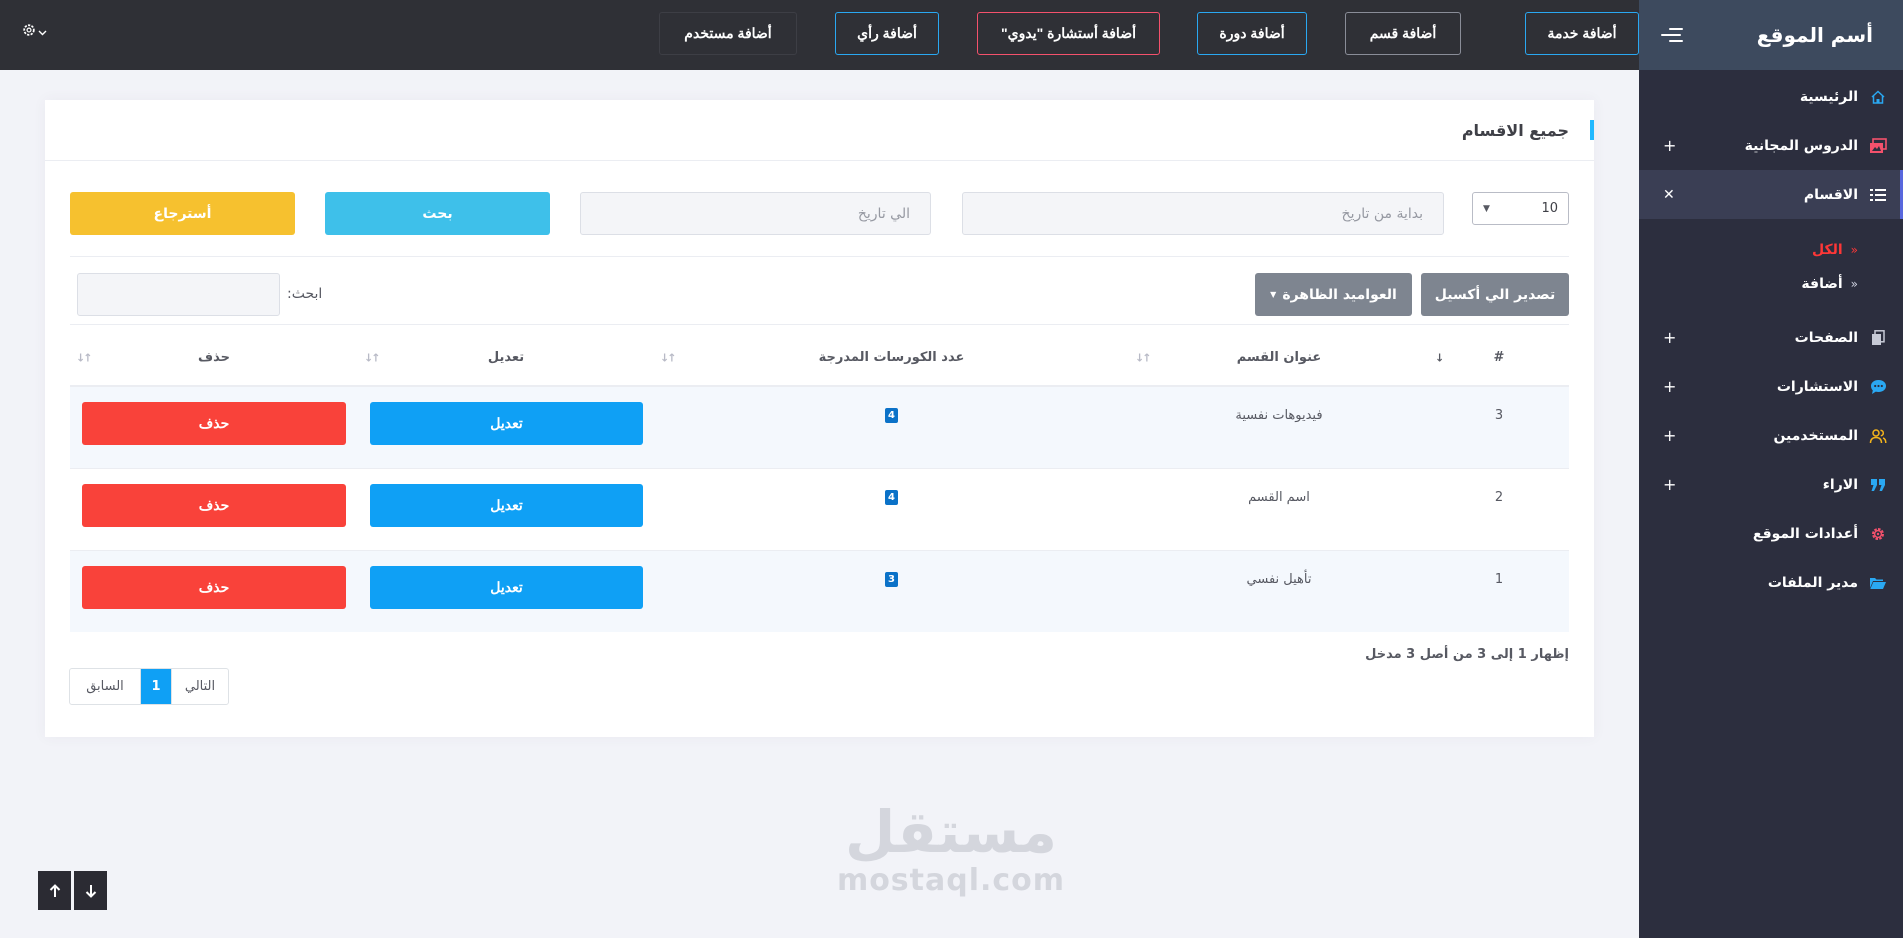 This screenshot has height=938, width=1903. I want to click on images-icon, so click(1878, 146).